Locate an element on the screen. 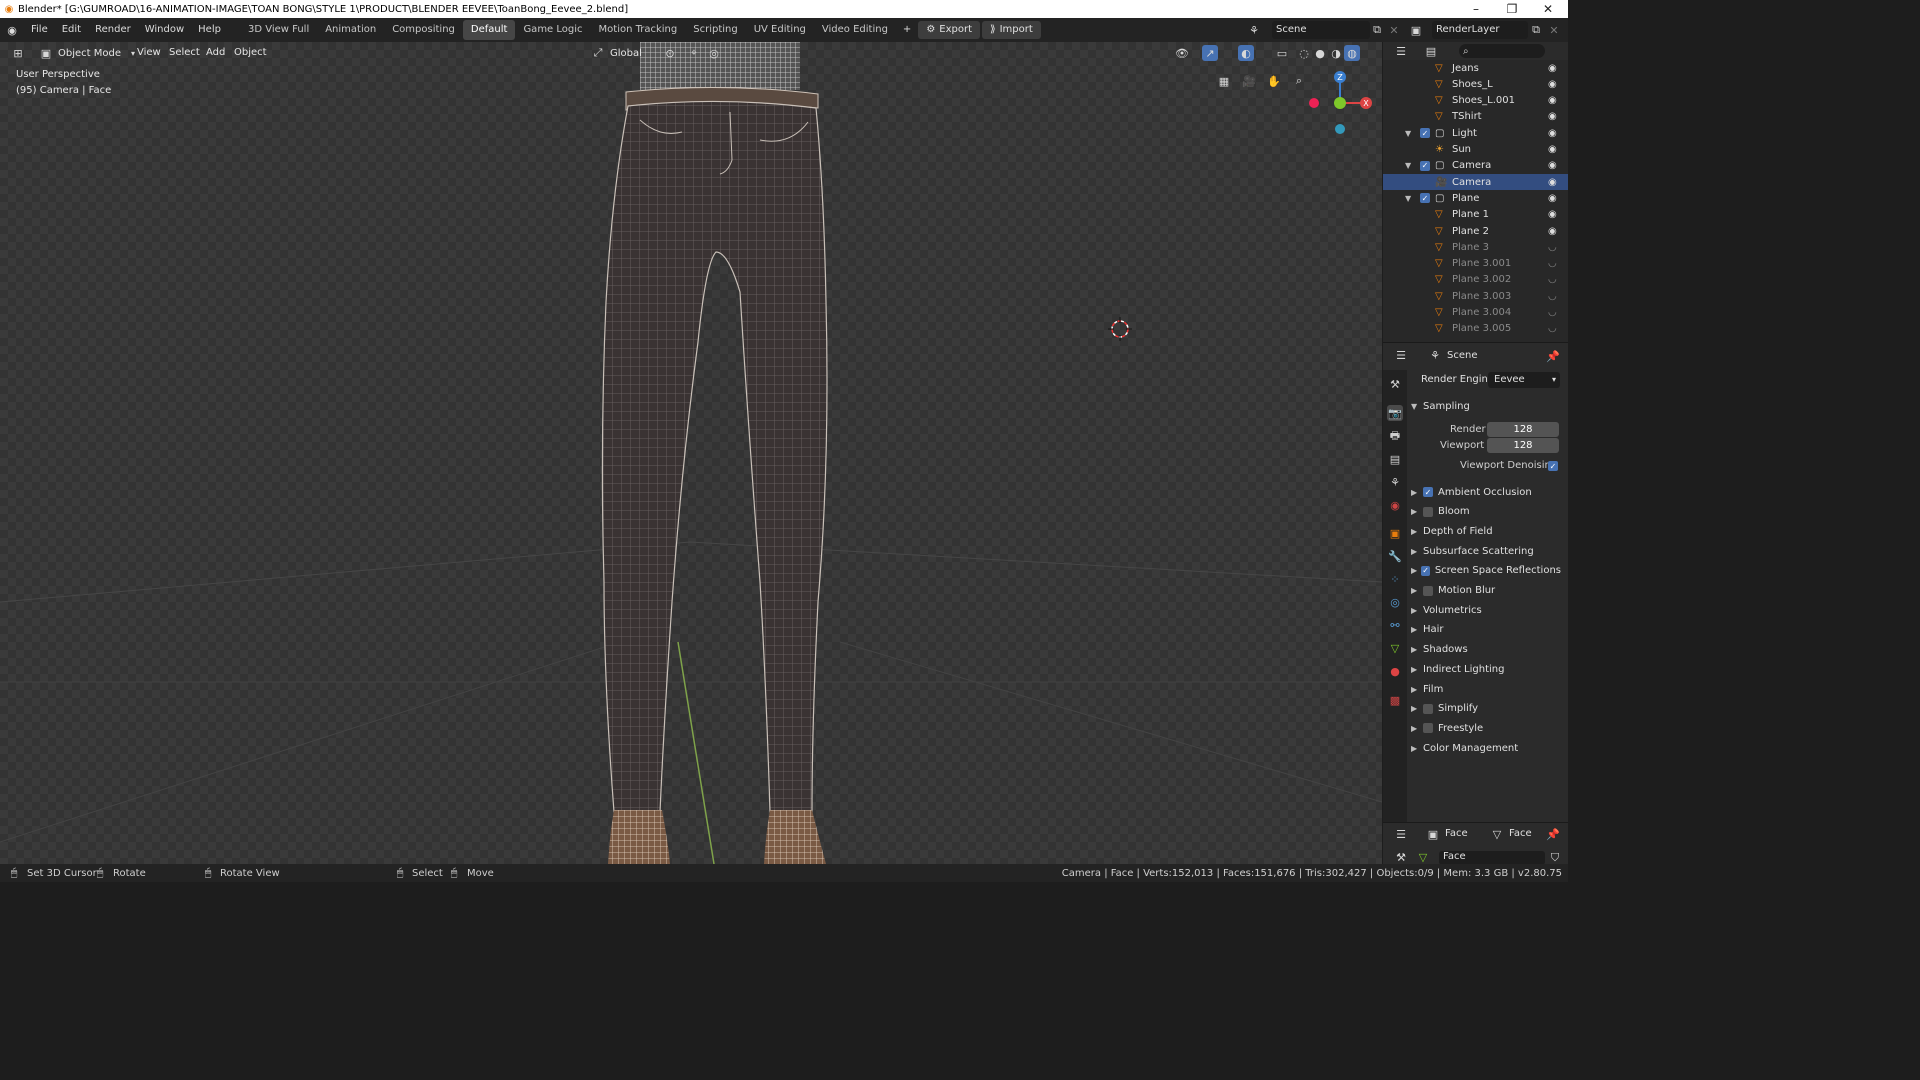  scene-icon: ⚘ is located at coordinates (1254, 30).